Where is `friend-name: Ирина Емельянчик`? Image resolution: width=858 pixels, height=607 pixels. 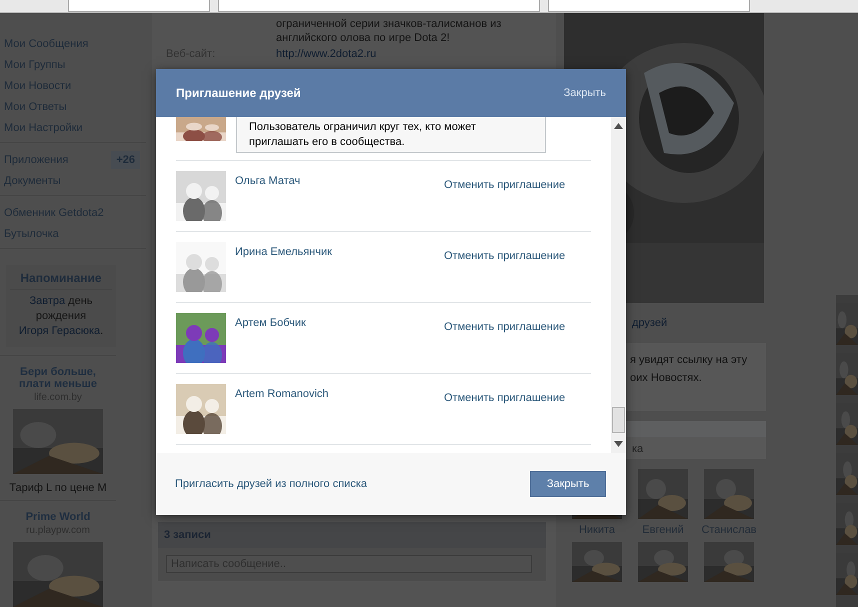 friend-name: Ирина Емельянчик is located at coordinates (335, 252).